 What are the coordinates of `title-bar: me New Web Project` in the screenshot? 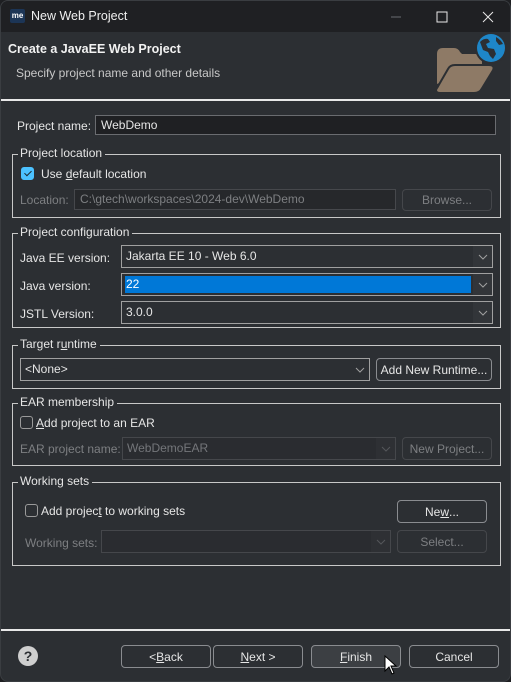 It's located at (255, 16).